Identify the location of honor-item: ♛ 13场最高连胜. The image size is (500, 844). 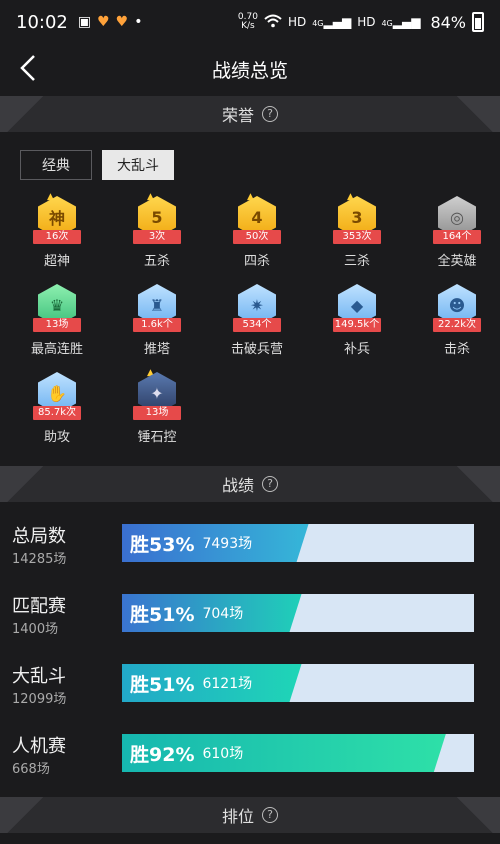
(57, 324).